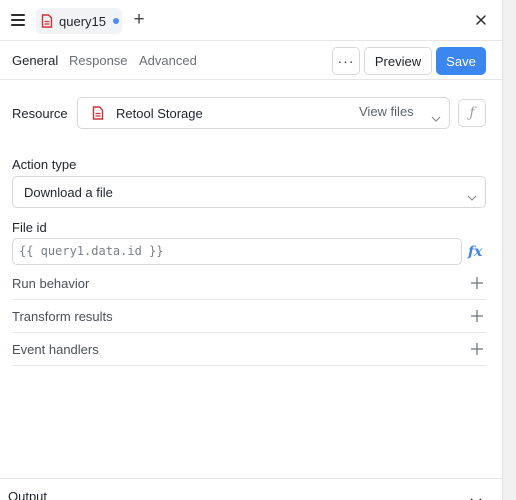 This screenshot has width=516, height=500. What do you see at coordinates (461, 61) in the screenshot?
I see `save-button: Save` at bounding box center [461, 61].